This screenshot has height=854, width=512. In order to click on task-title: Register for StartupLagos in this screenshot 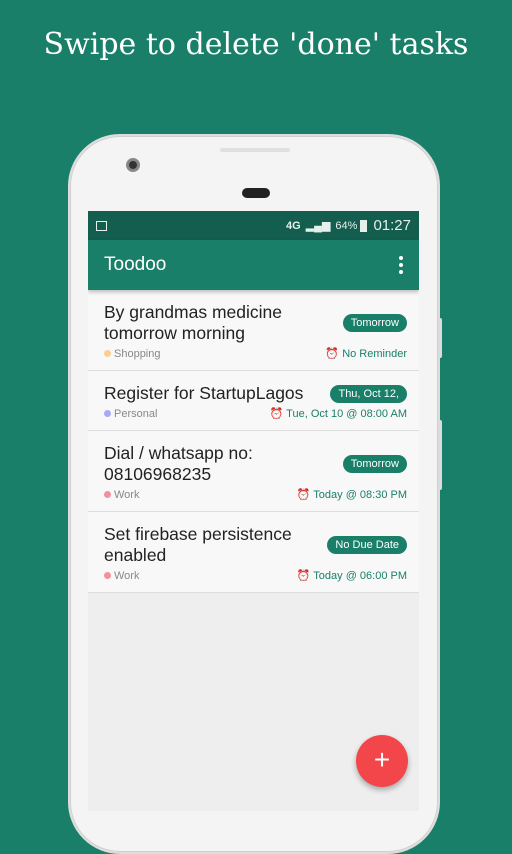, I will do `click(204, 393)`.